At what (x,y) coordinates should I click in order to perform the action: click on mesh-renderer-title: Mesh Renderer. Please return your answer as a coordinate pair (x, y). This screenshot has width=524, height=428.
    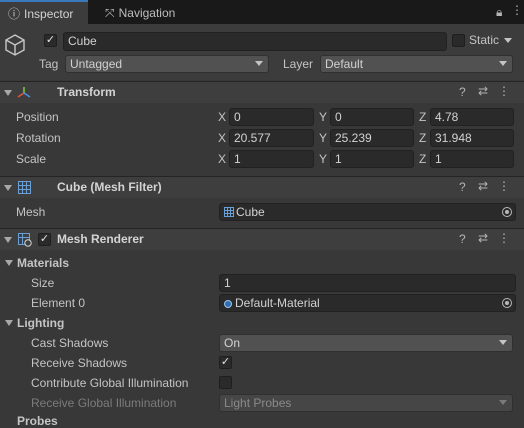
    Looking at the image, I should click on (100, 239).